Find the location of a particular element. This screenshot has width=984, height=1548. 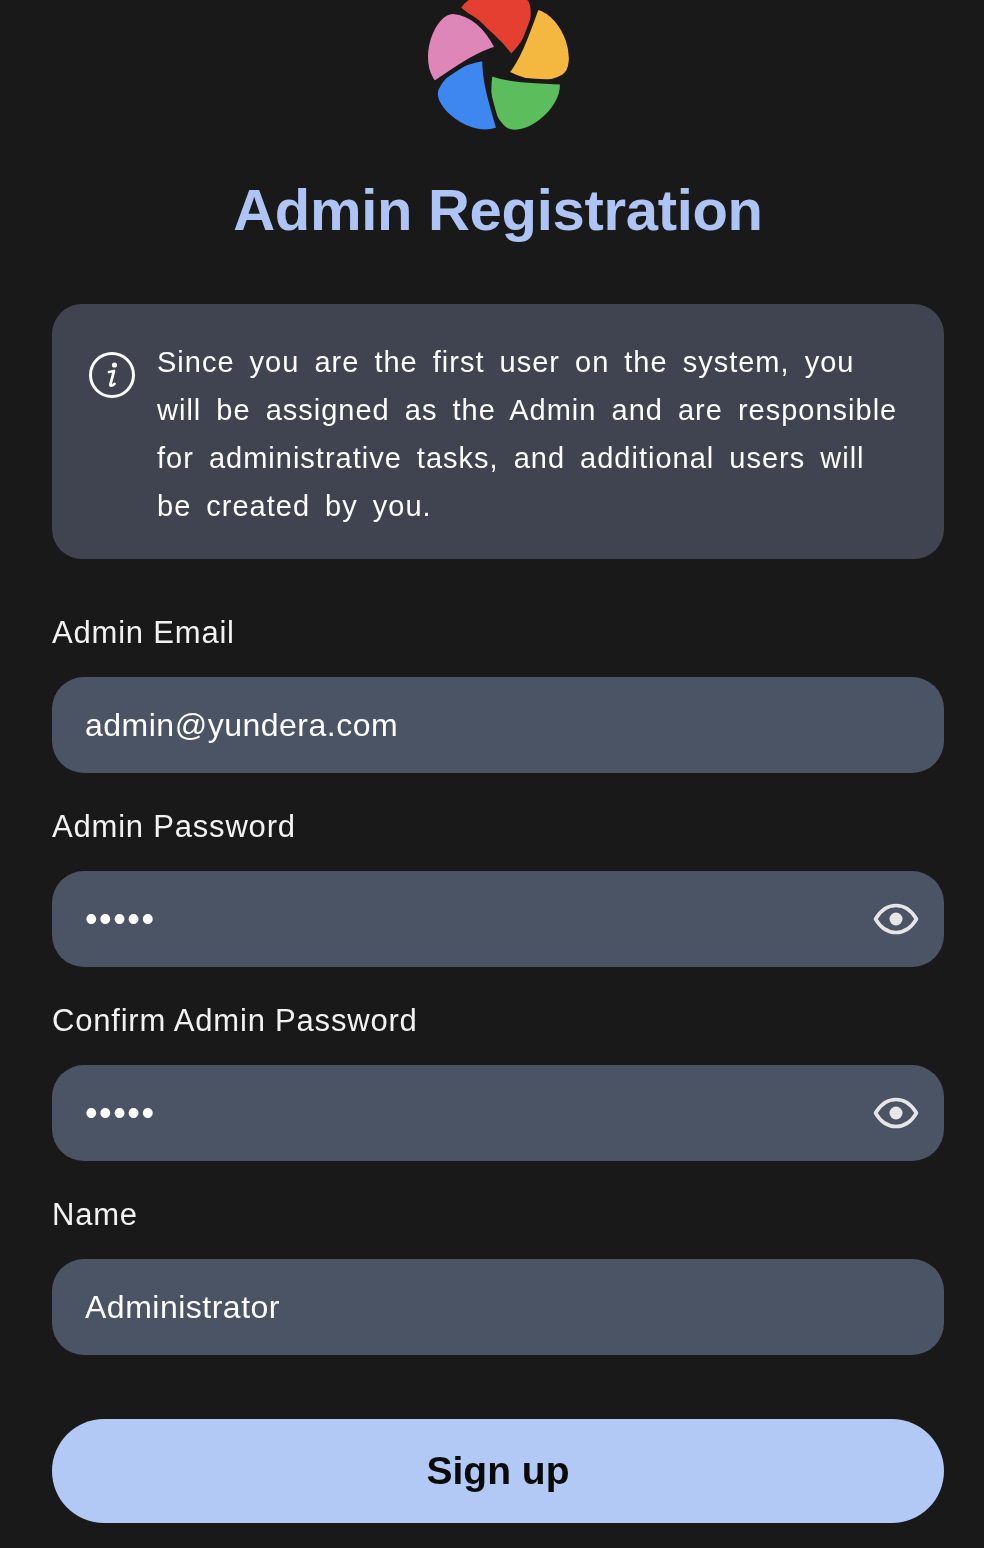

field-label: Name is located at coordinates (95, 1215).